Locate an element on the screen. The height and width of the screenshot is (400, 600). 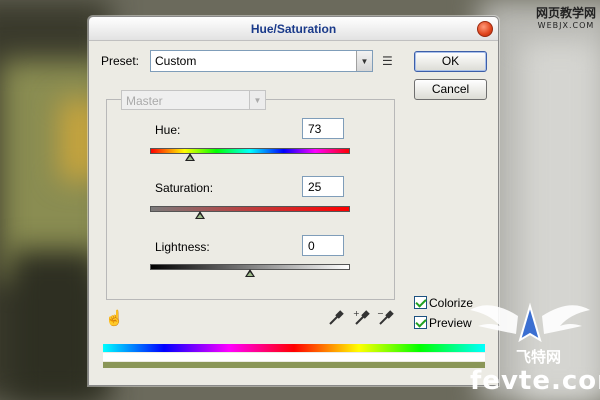
preset-options-icon: ☰ is located at coordinates (389, 61).